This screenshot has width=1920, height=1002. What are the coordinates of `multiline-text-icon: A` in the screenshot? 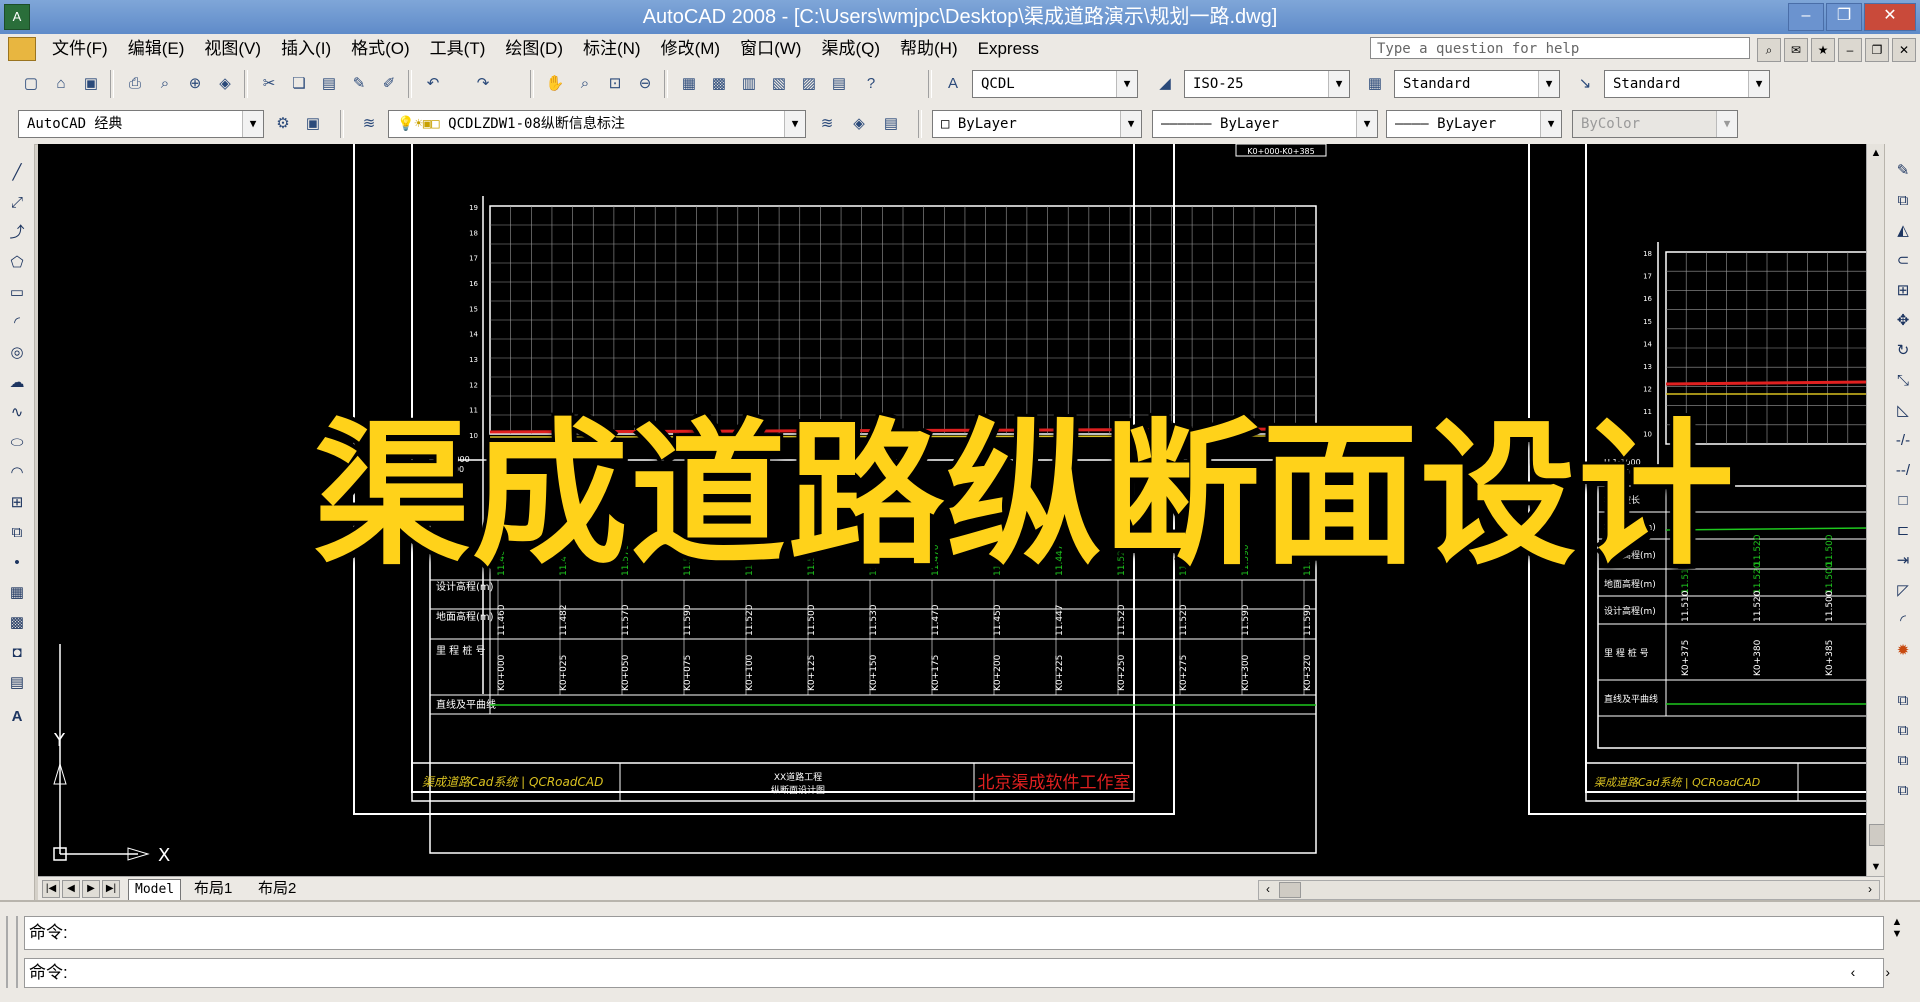 It's located at (17, 717).